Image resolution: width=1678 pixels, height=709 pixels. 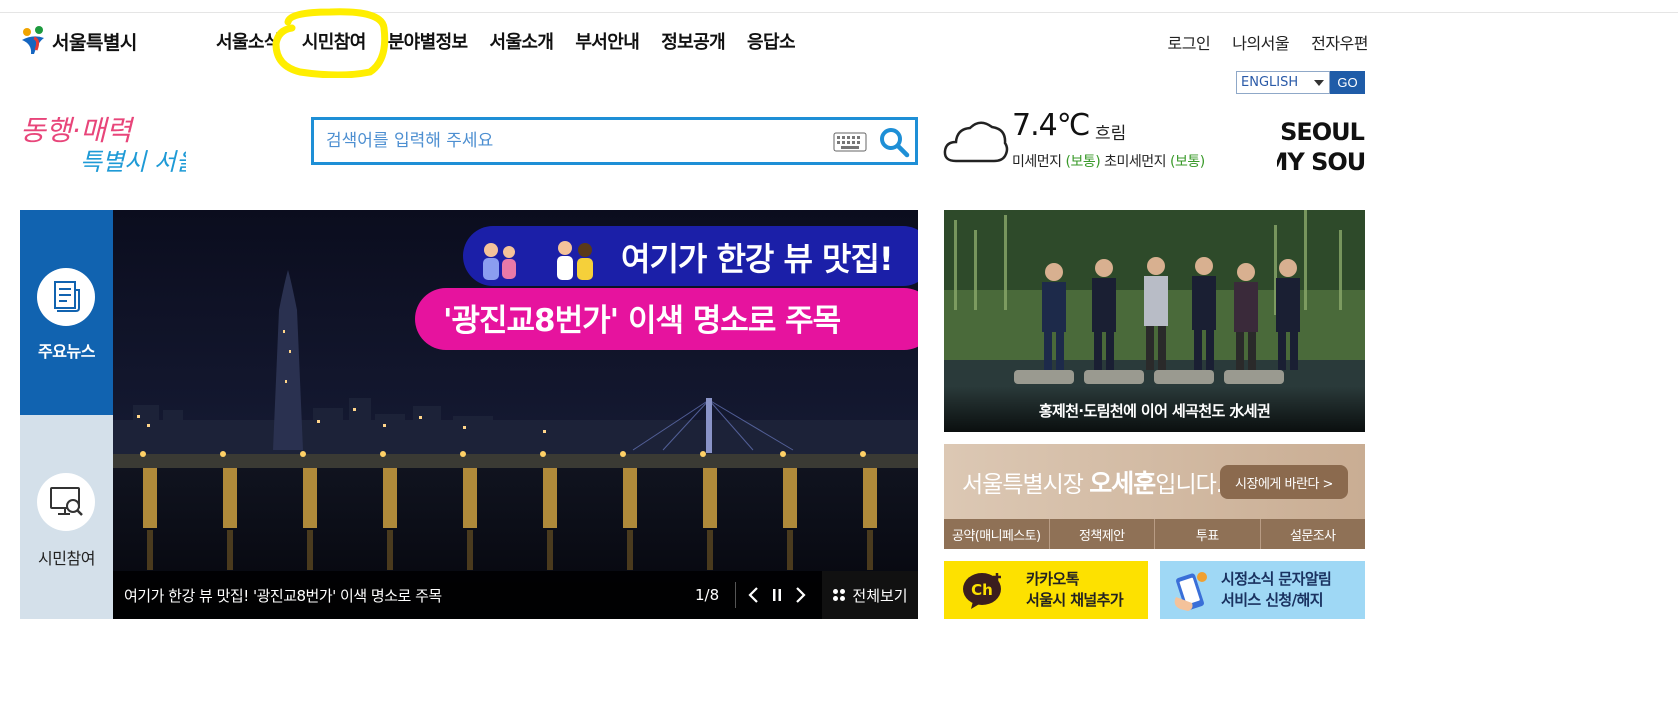 I want to click on view-all-label: 전체보기, so click(x=880, y=595).